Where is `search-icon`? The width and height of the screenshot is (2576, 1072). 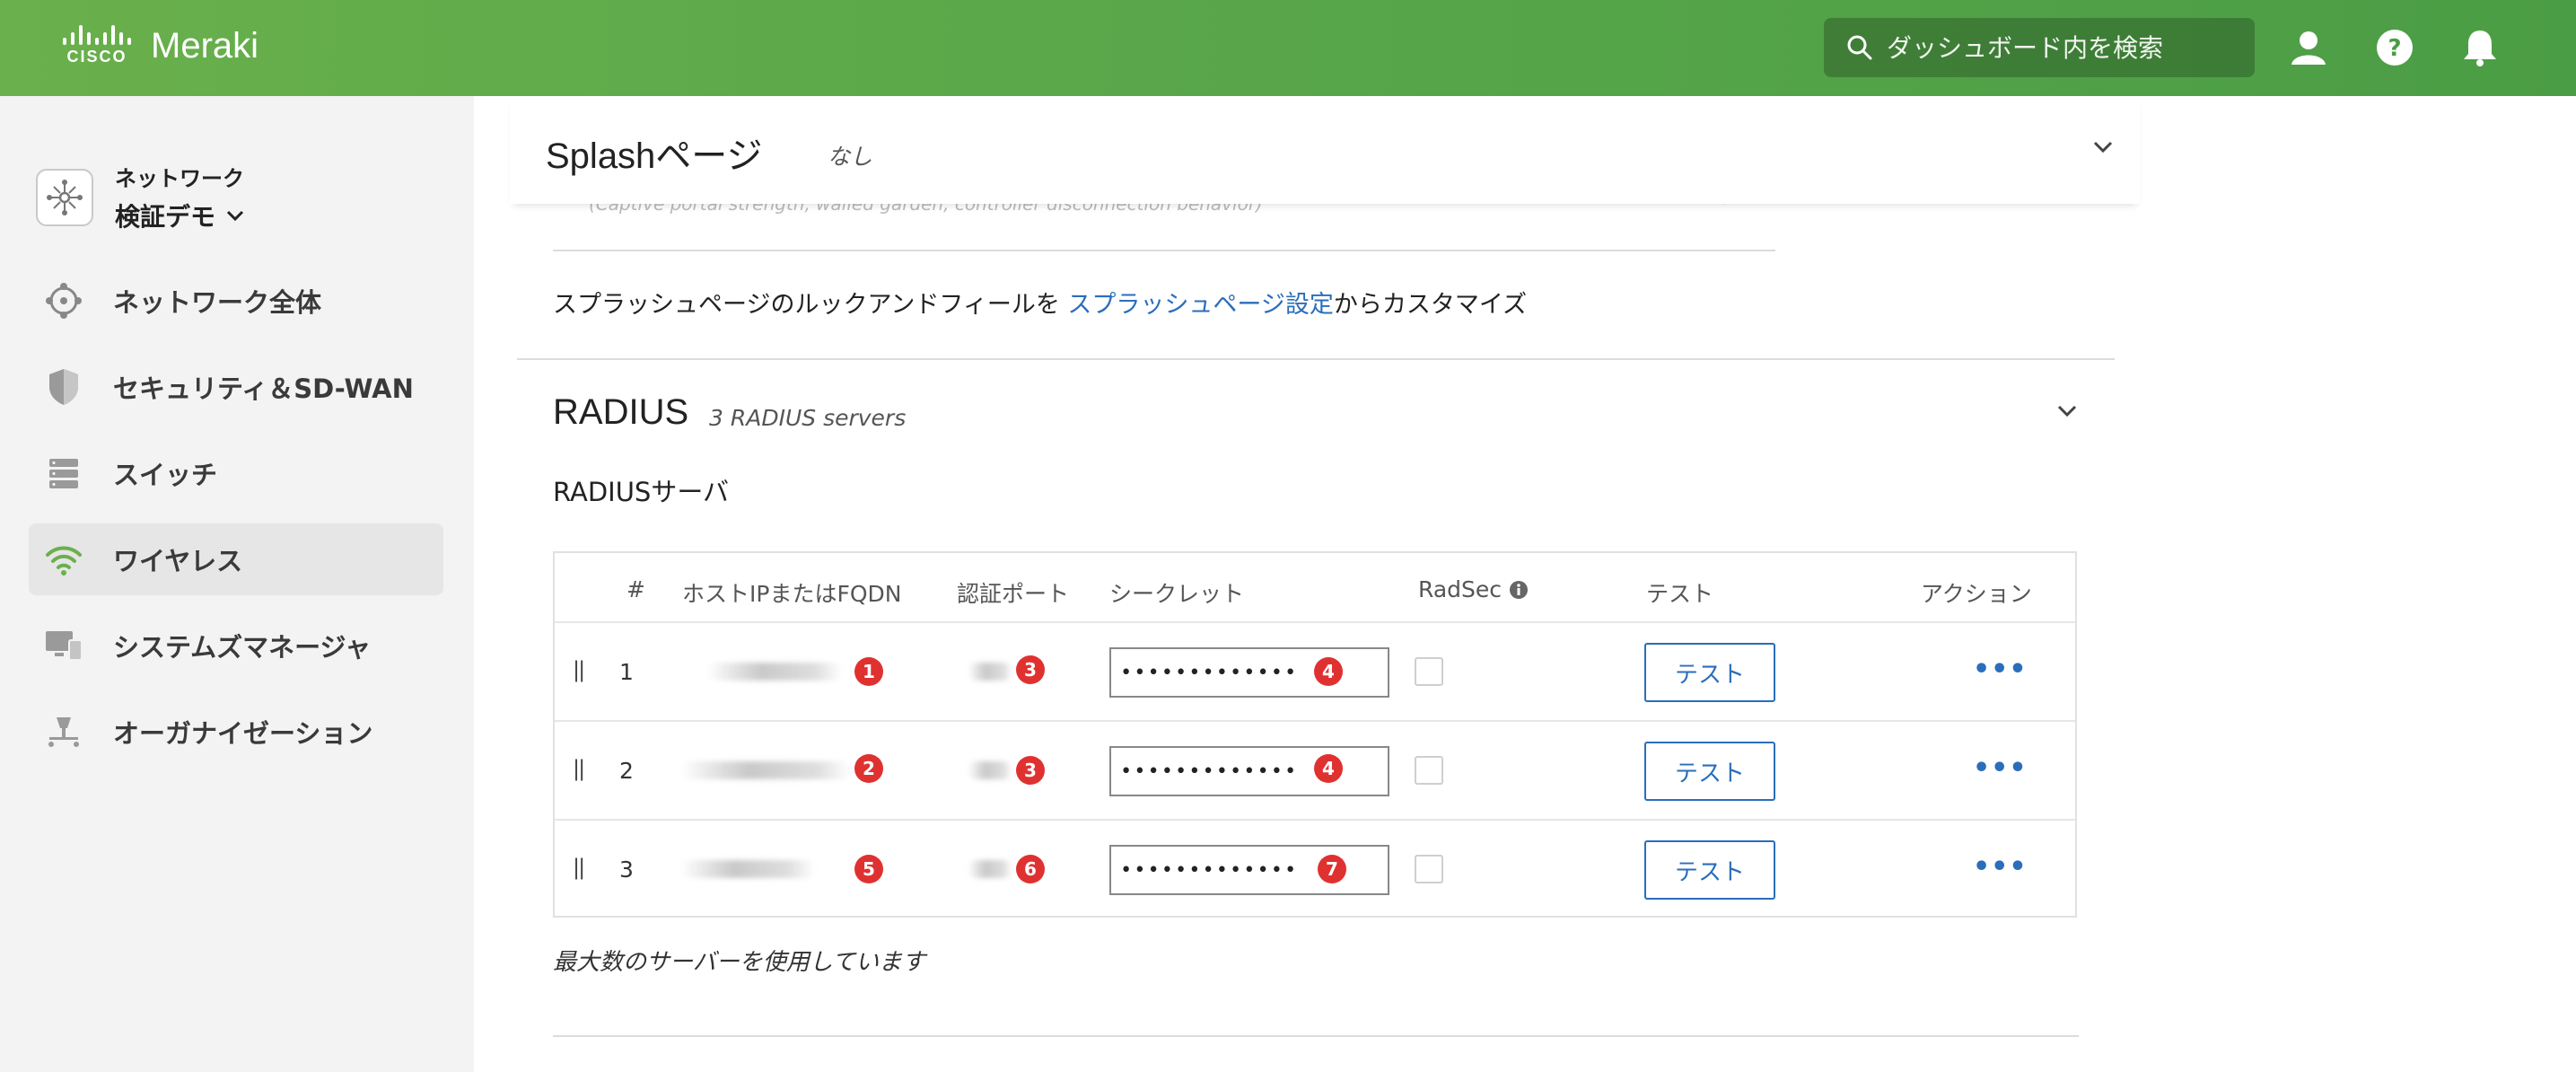
search-icon is located at coordinates (1860, 47).